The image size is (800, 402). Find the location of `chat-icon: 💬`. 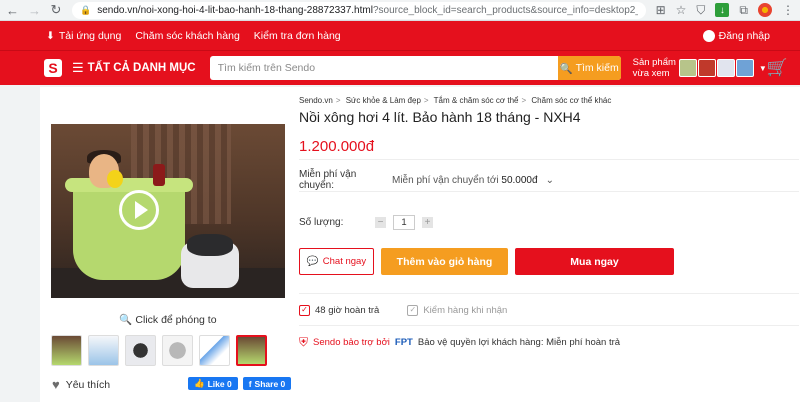

chat-icon: 💬 is located at coordinates (312, 261).